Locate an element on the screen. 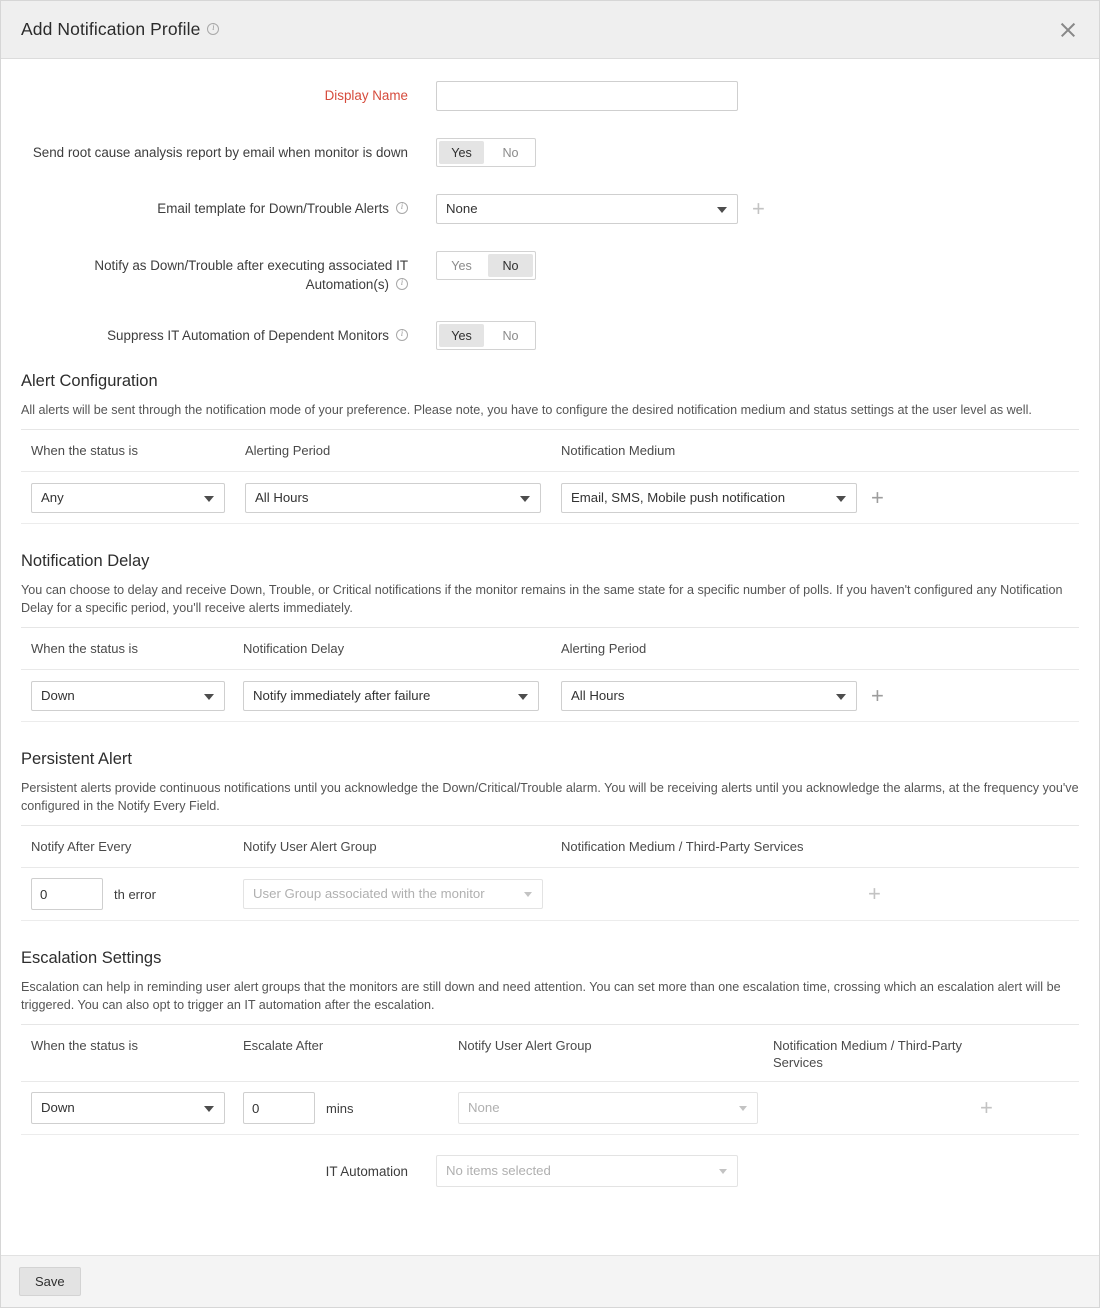  delay-status-value: Down is located at coordinates (58, 695).